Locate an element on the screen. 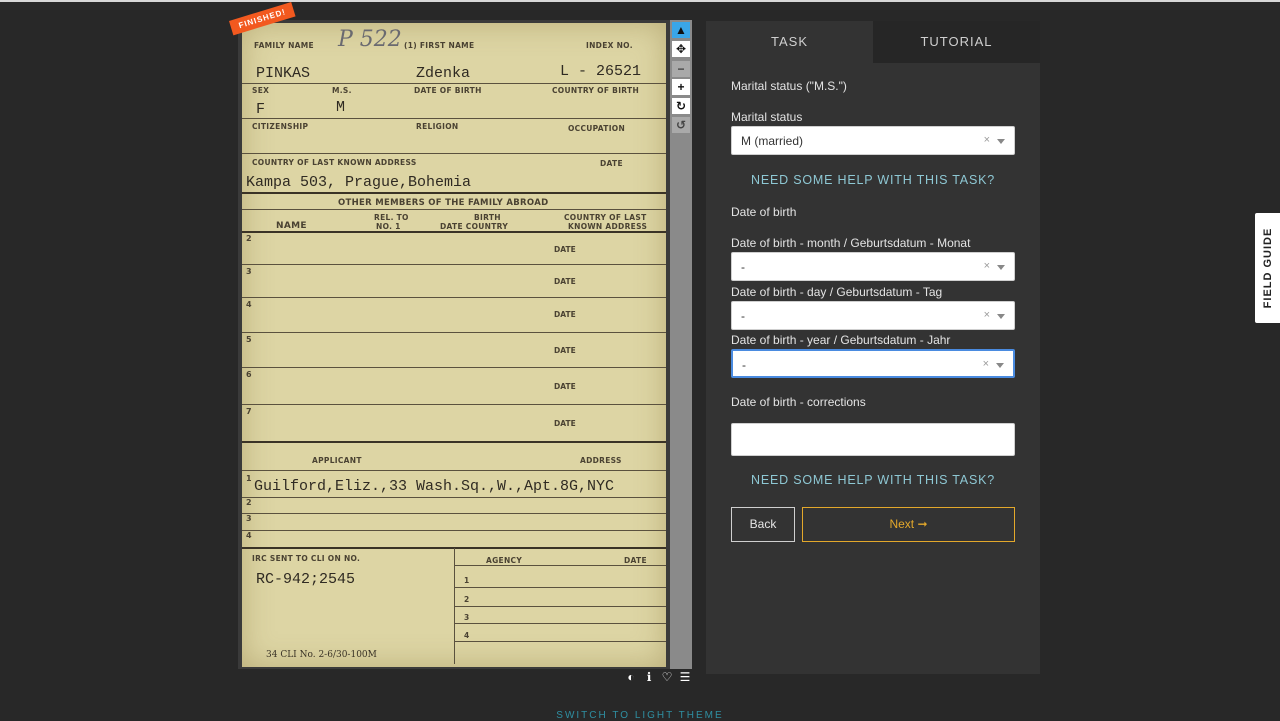 This screenshot has height=721, width=1280. row-number: 5 is located at coordinates (249, 339).